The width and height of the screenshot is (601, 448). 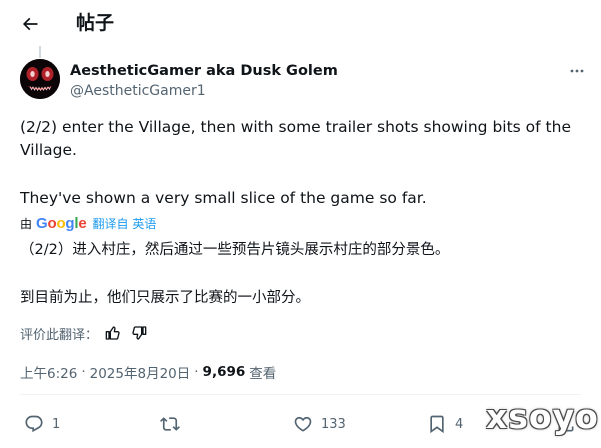 I want to click on reply-button: 1, so click(x=42, y=424).